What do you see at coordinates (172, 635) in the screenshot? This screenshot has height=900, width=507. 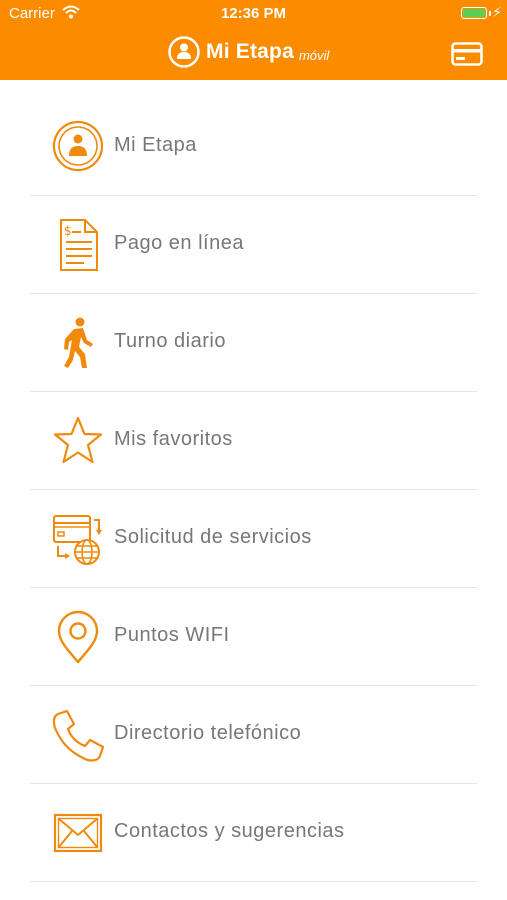 I see `menu-item-label: Puntos WIFI` at bounding box center [172, 635].